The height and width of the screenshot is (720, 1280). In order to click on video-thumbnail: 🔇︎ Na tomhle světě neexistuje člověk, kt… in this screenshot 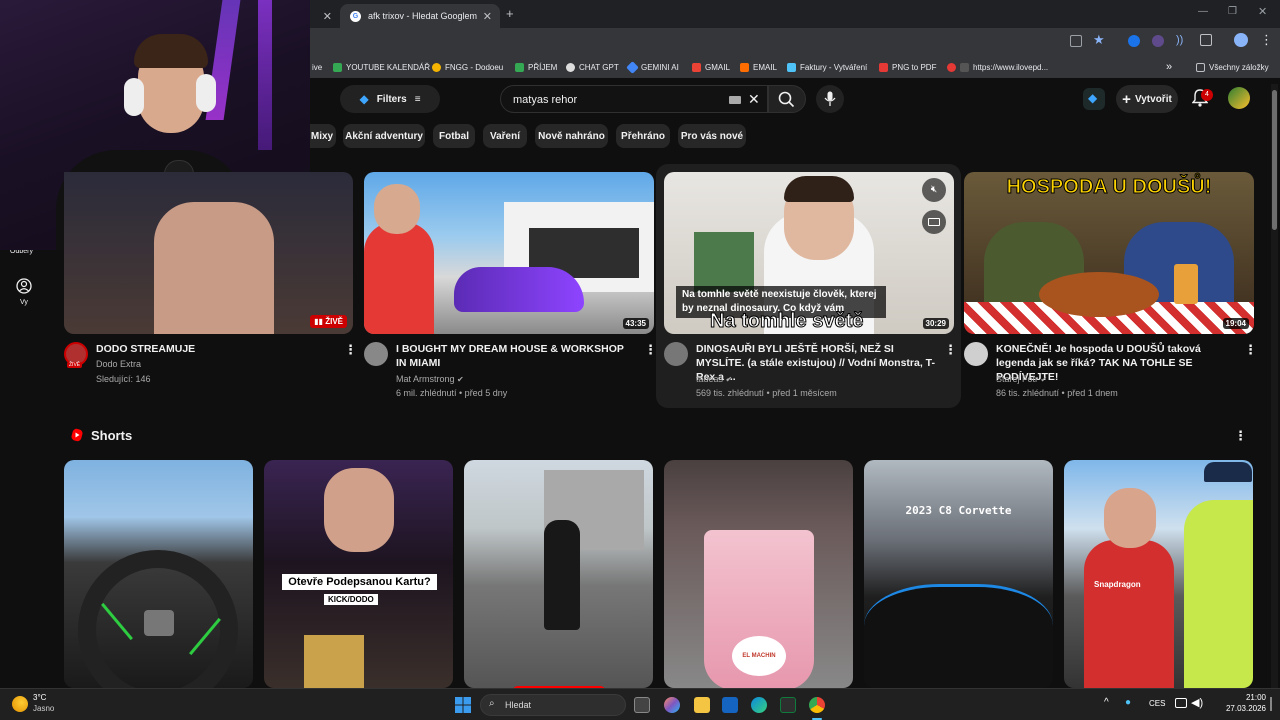, I will do `click(809, 253)`.